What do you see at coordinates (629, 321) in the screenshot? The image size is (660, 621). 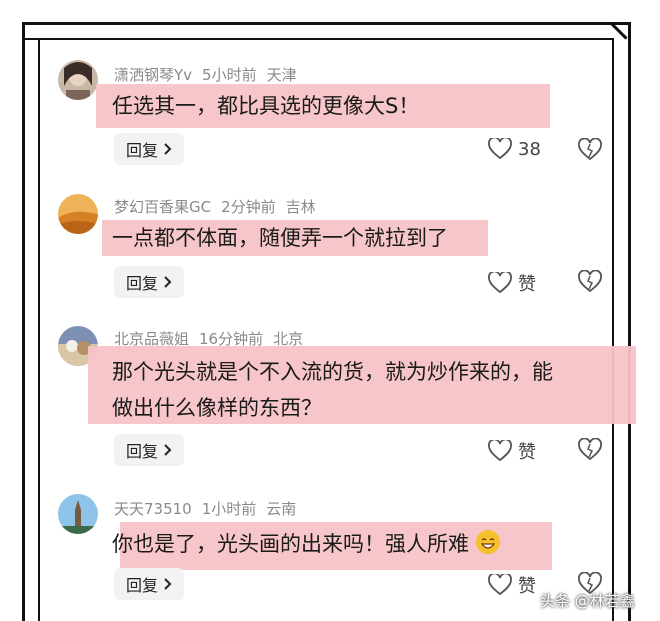 I see `frame-right` at bounding box center [629, 321].